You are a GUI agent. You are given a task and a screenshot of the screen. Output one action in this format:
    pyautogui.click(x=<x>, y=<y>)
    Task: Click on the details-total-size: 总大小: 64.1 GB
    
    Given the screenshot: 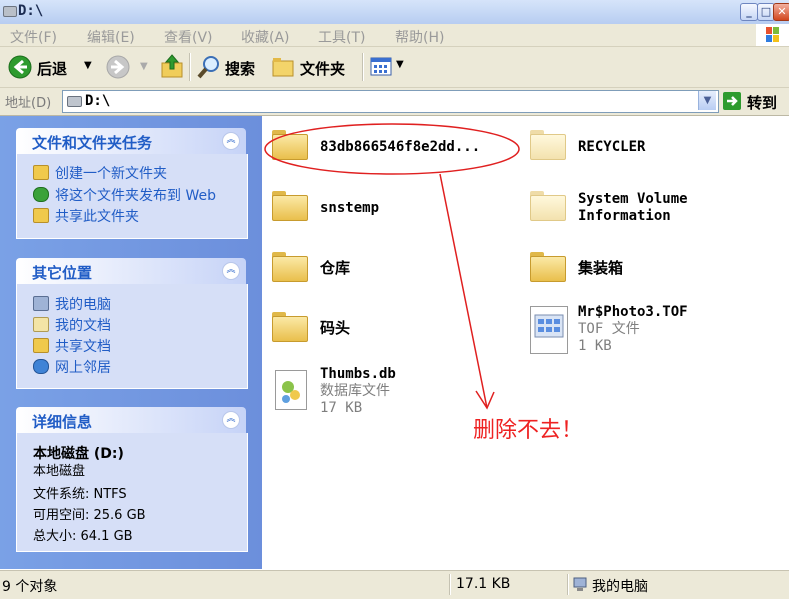 What is the action you would take?
    pyautogui.click(x=83, y=536)
    